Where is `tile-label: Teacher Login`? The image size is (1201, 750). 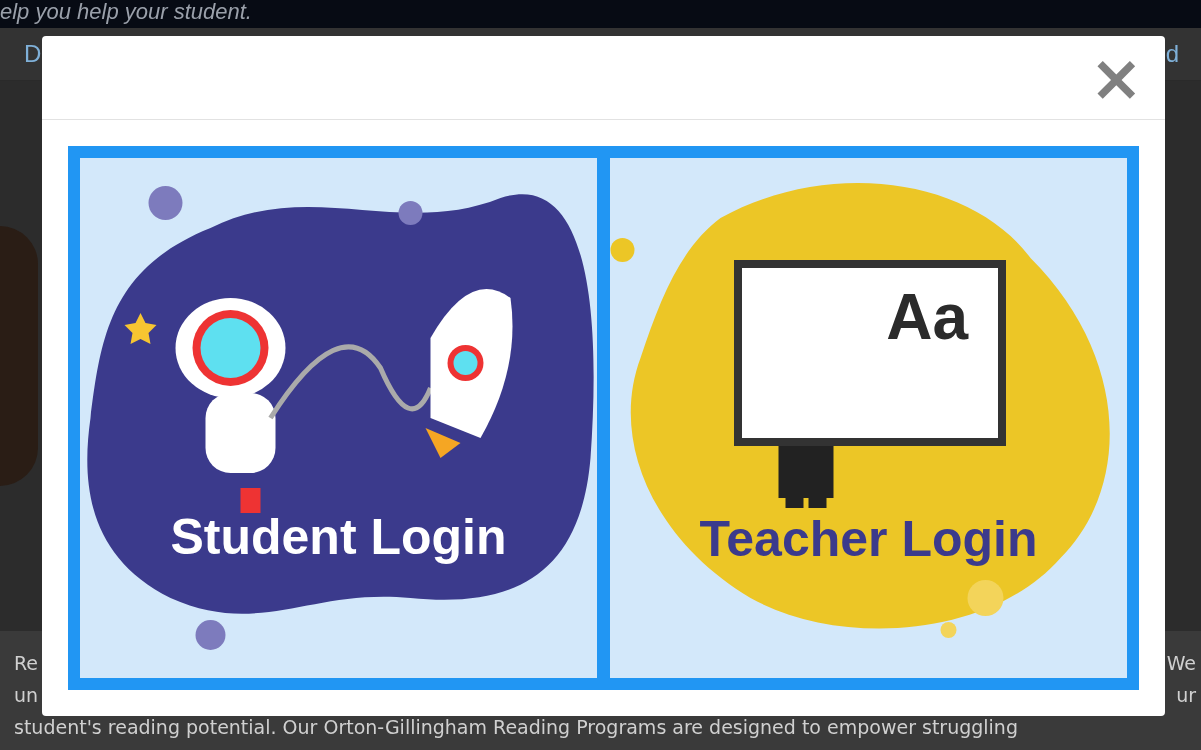 tile-label: Teacher Login is located at coordinates (868, 539).